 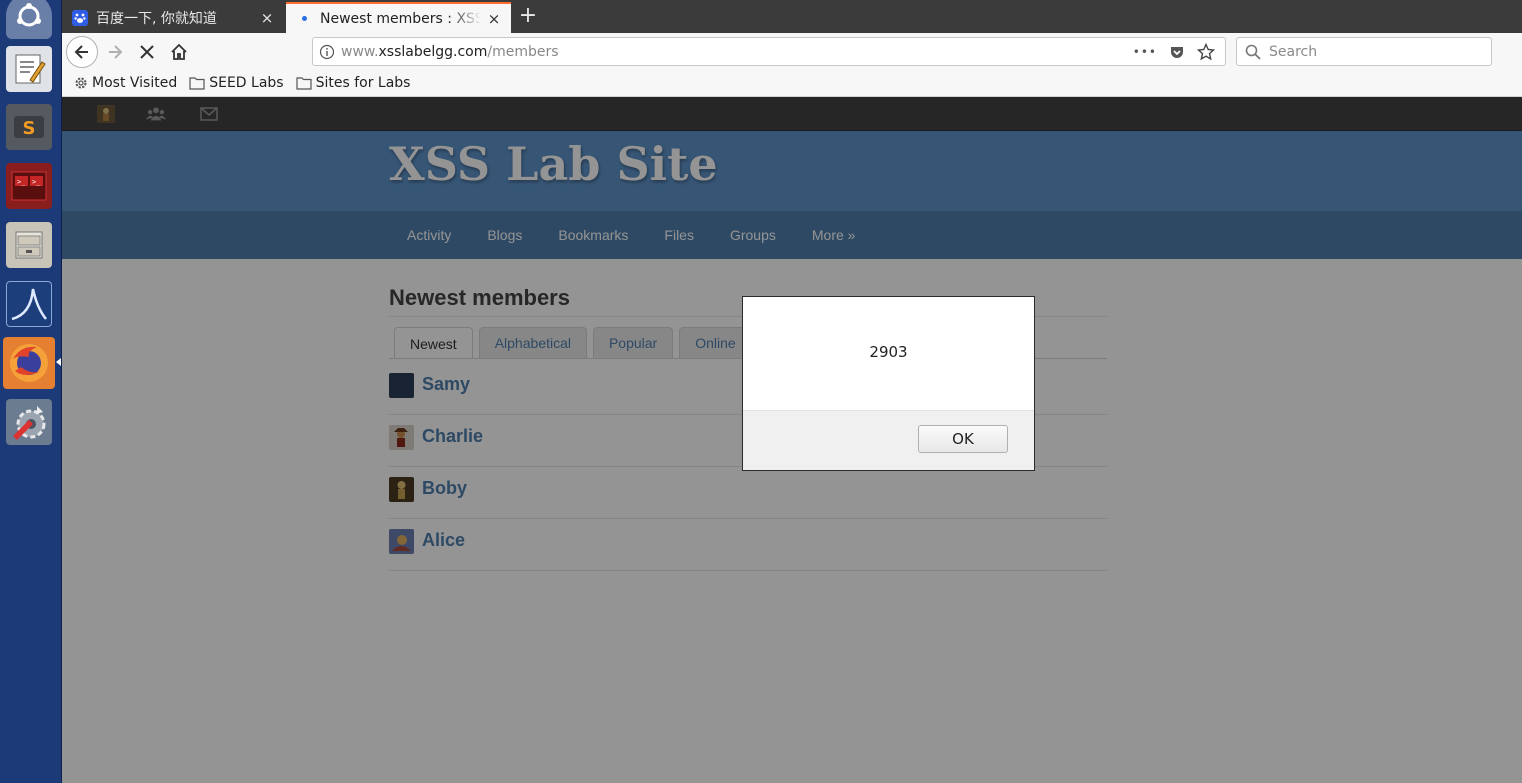 I want to click on system-settings-launcher, so click(x=29, y=422).